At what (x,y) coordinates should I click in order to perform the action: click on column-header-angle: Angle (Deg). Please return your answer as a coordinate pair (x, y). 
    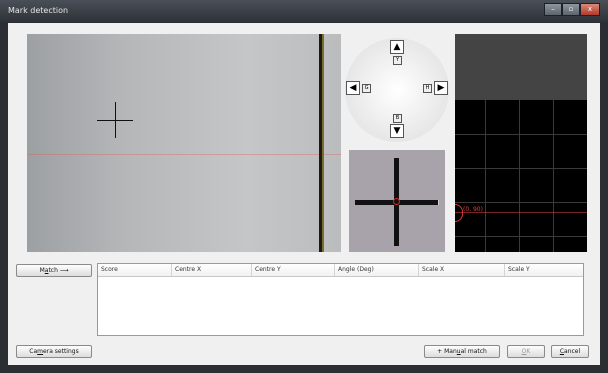
    Looking at the image, I should click on (377, 270).